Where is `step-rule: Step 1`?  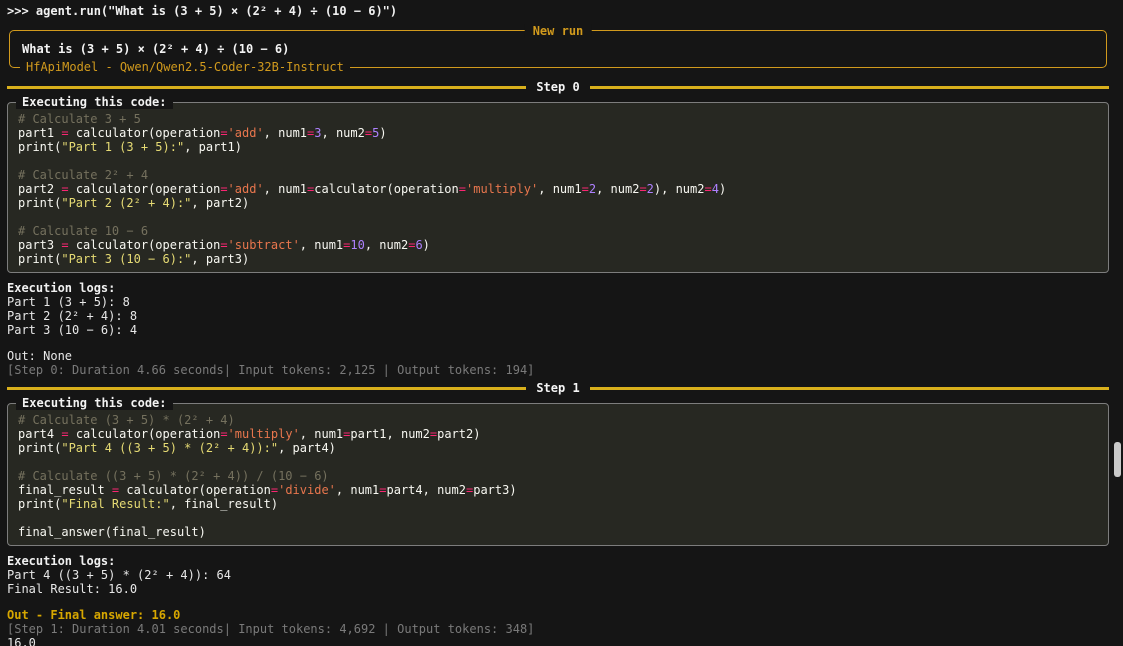
step-rule: Step 1 is located at coordinates (558, 388).